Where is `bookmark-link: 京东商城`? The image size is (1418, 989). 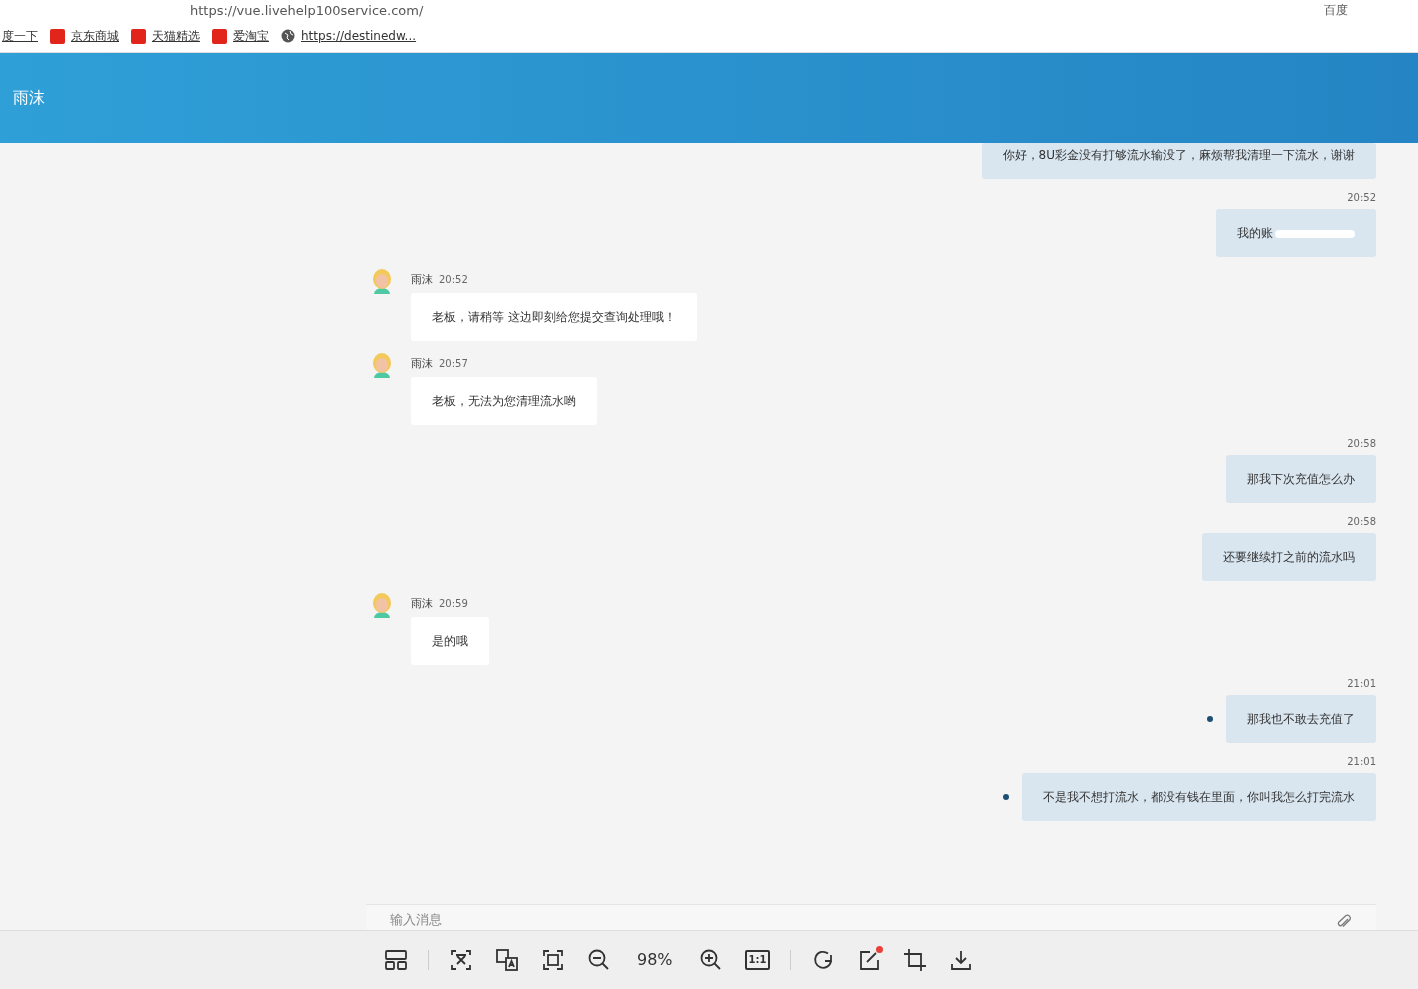
bookmark-link: 京东商城 is located at coordinates (84, 36).